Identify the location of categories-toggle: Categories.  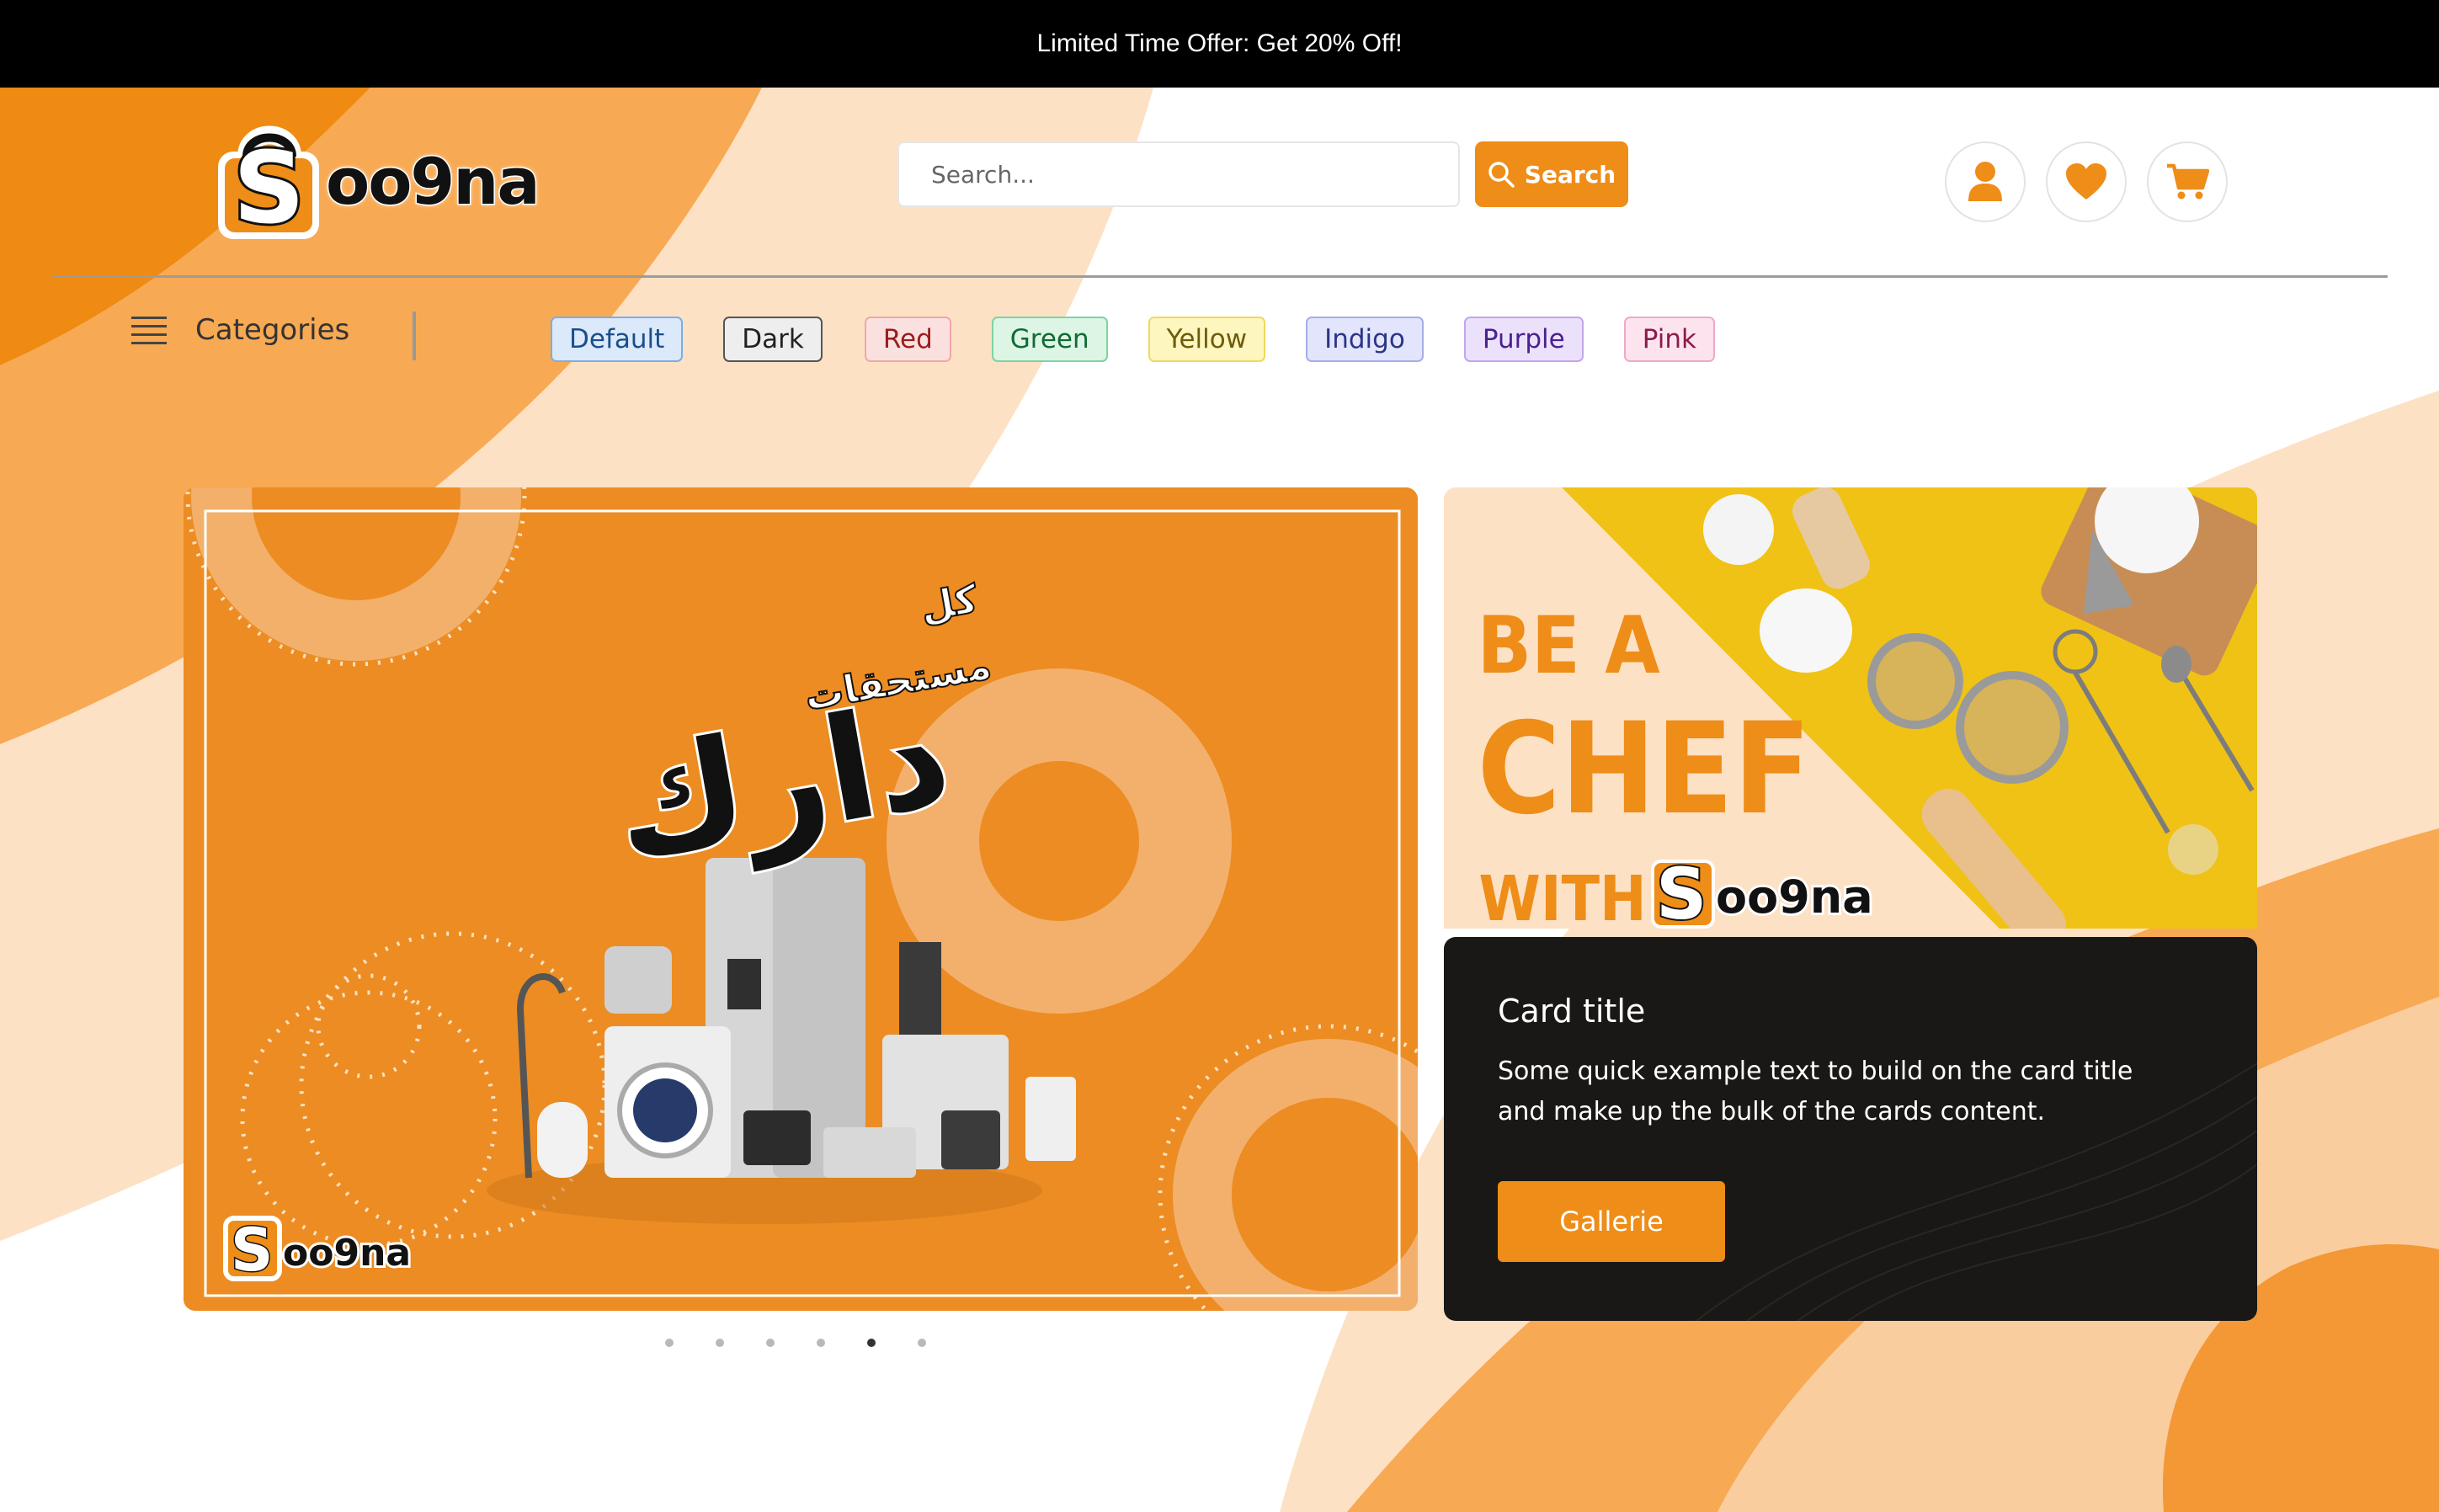
(240, 330).